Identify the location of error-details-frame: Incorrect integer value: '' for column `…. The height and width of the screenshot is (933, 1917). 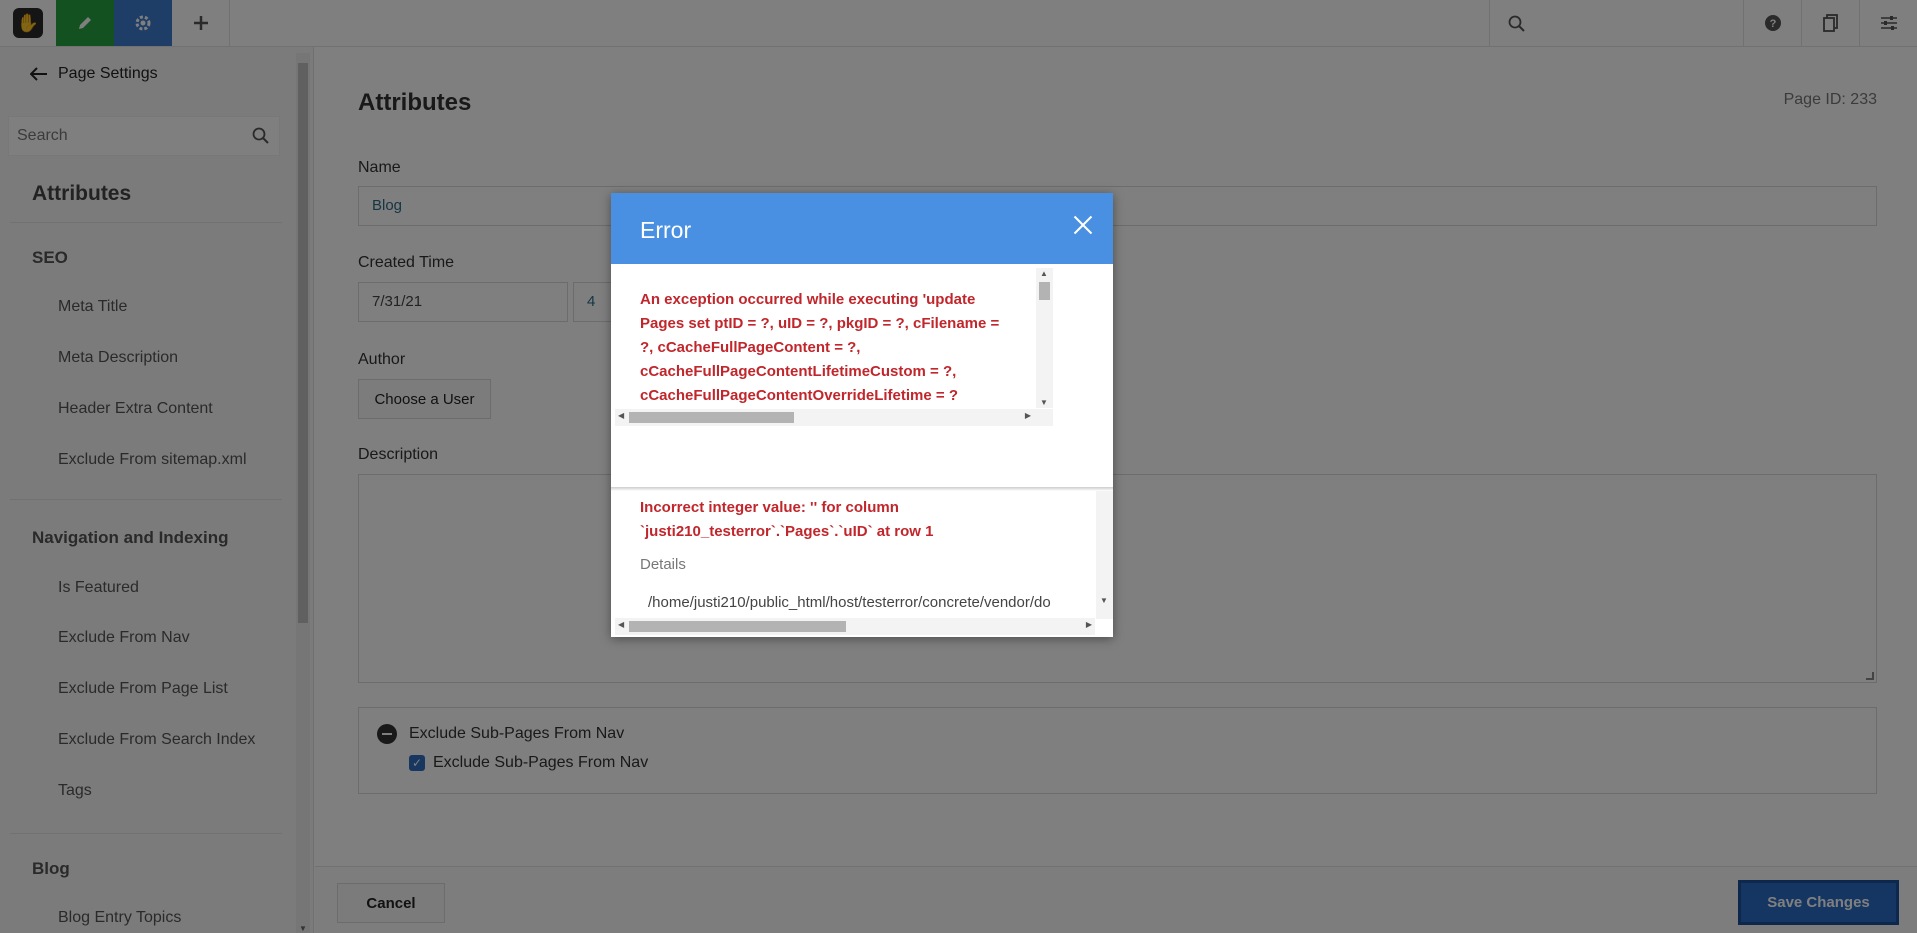
(862, 564).